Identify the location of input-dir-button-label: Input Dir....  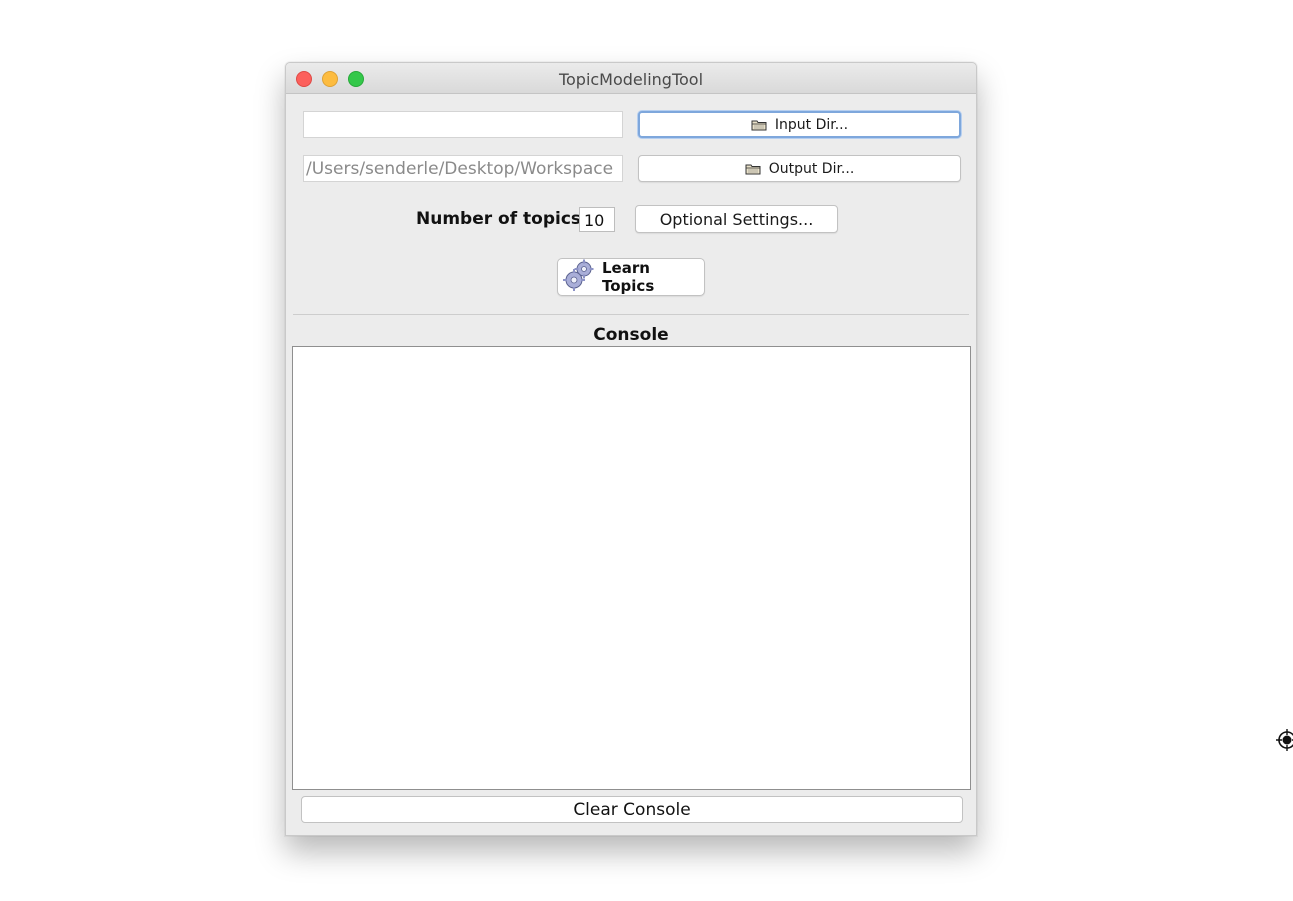
(811, 124).